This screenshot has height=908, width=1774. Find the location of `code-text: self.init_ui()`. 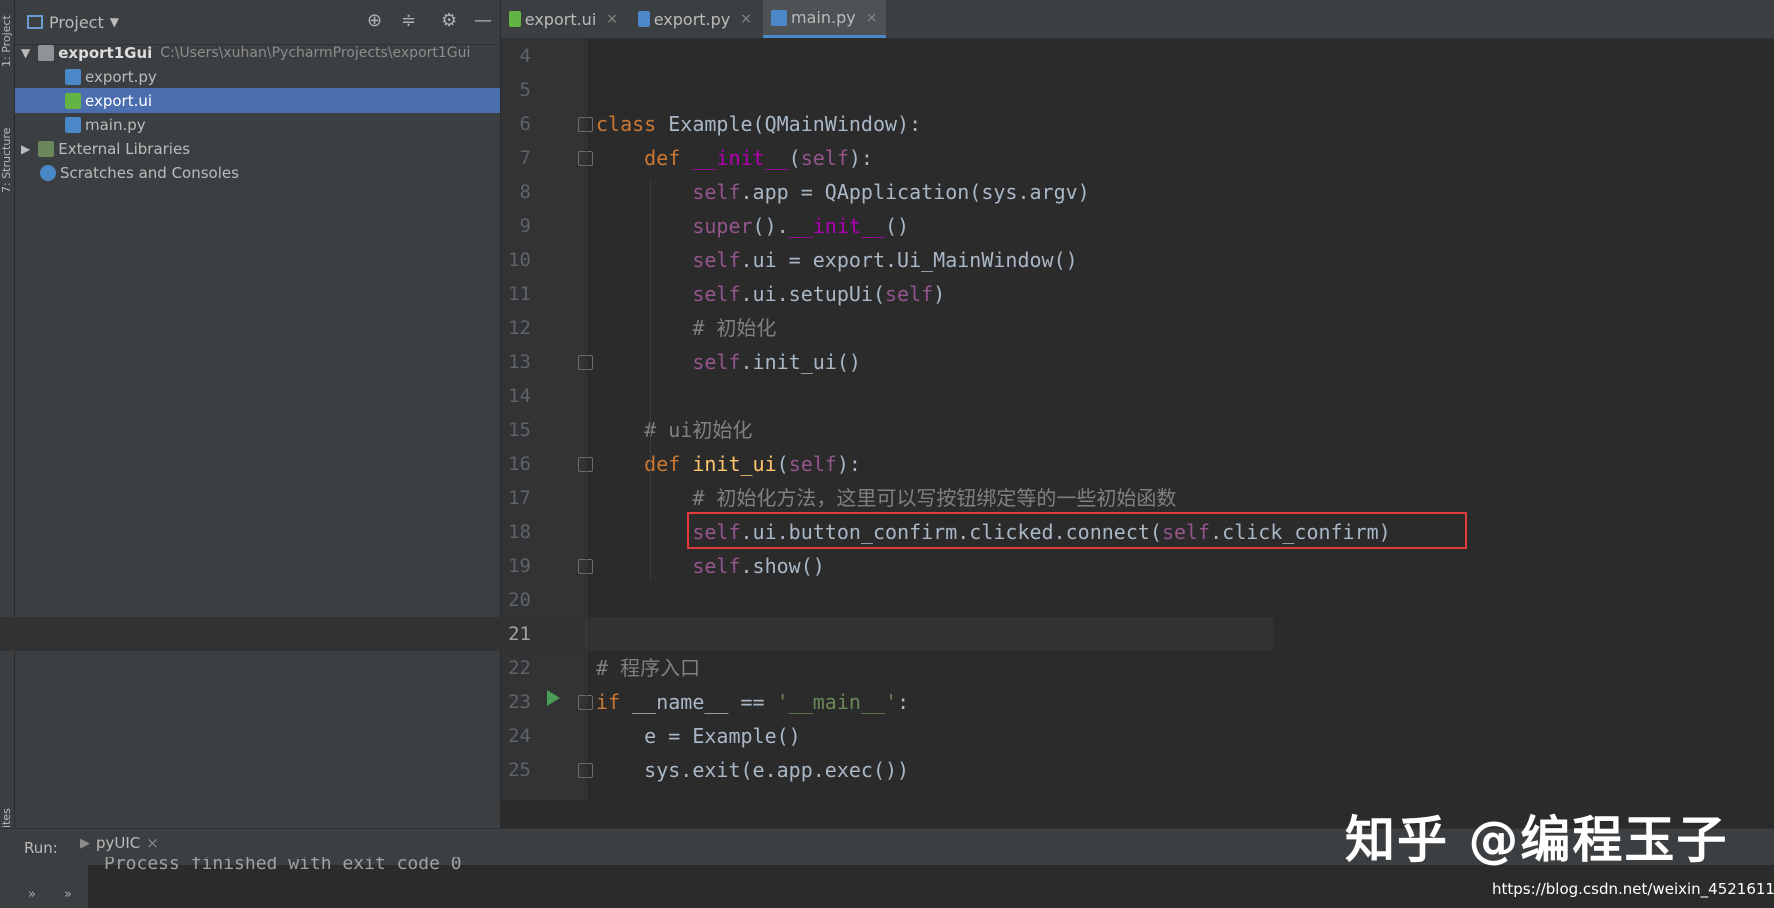

code-text: self.init_ui() is located at coordinates (776, 362).